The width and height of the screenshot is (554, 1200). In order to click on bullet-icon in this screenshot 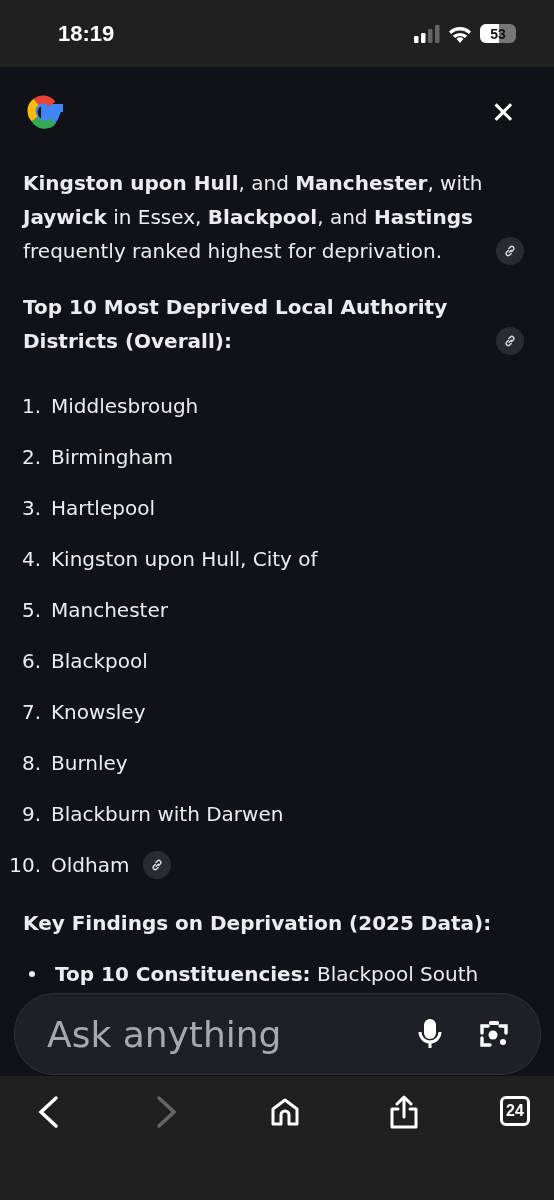, I will do `click(32, 974)`.